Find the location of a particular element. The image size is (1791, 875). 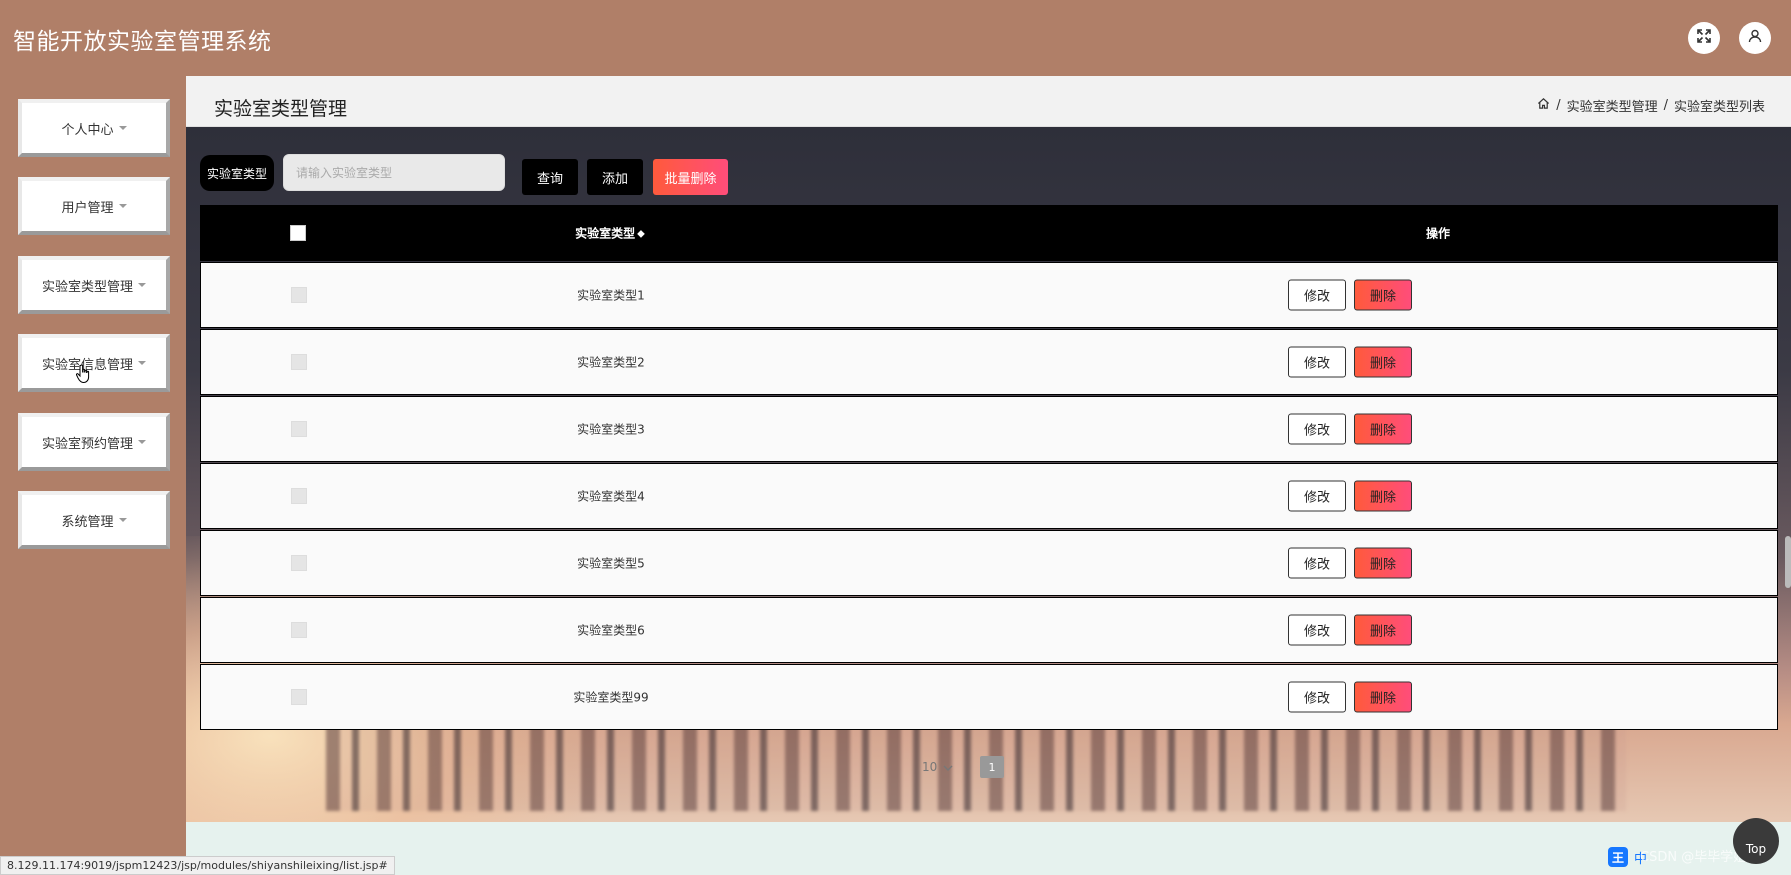

table-row: 实验室类型2 修改 删除 is located at coordinates (989, 362).